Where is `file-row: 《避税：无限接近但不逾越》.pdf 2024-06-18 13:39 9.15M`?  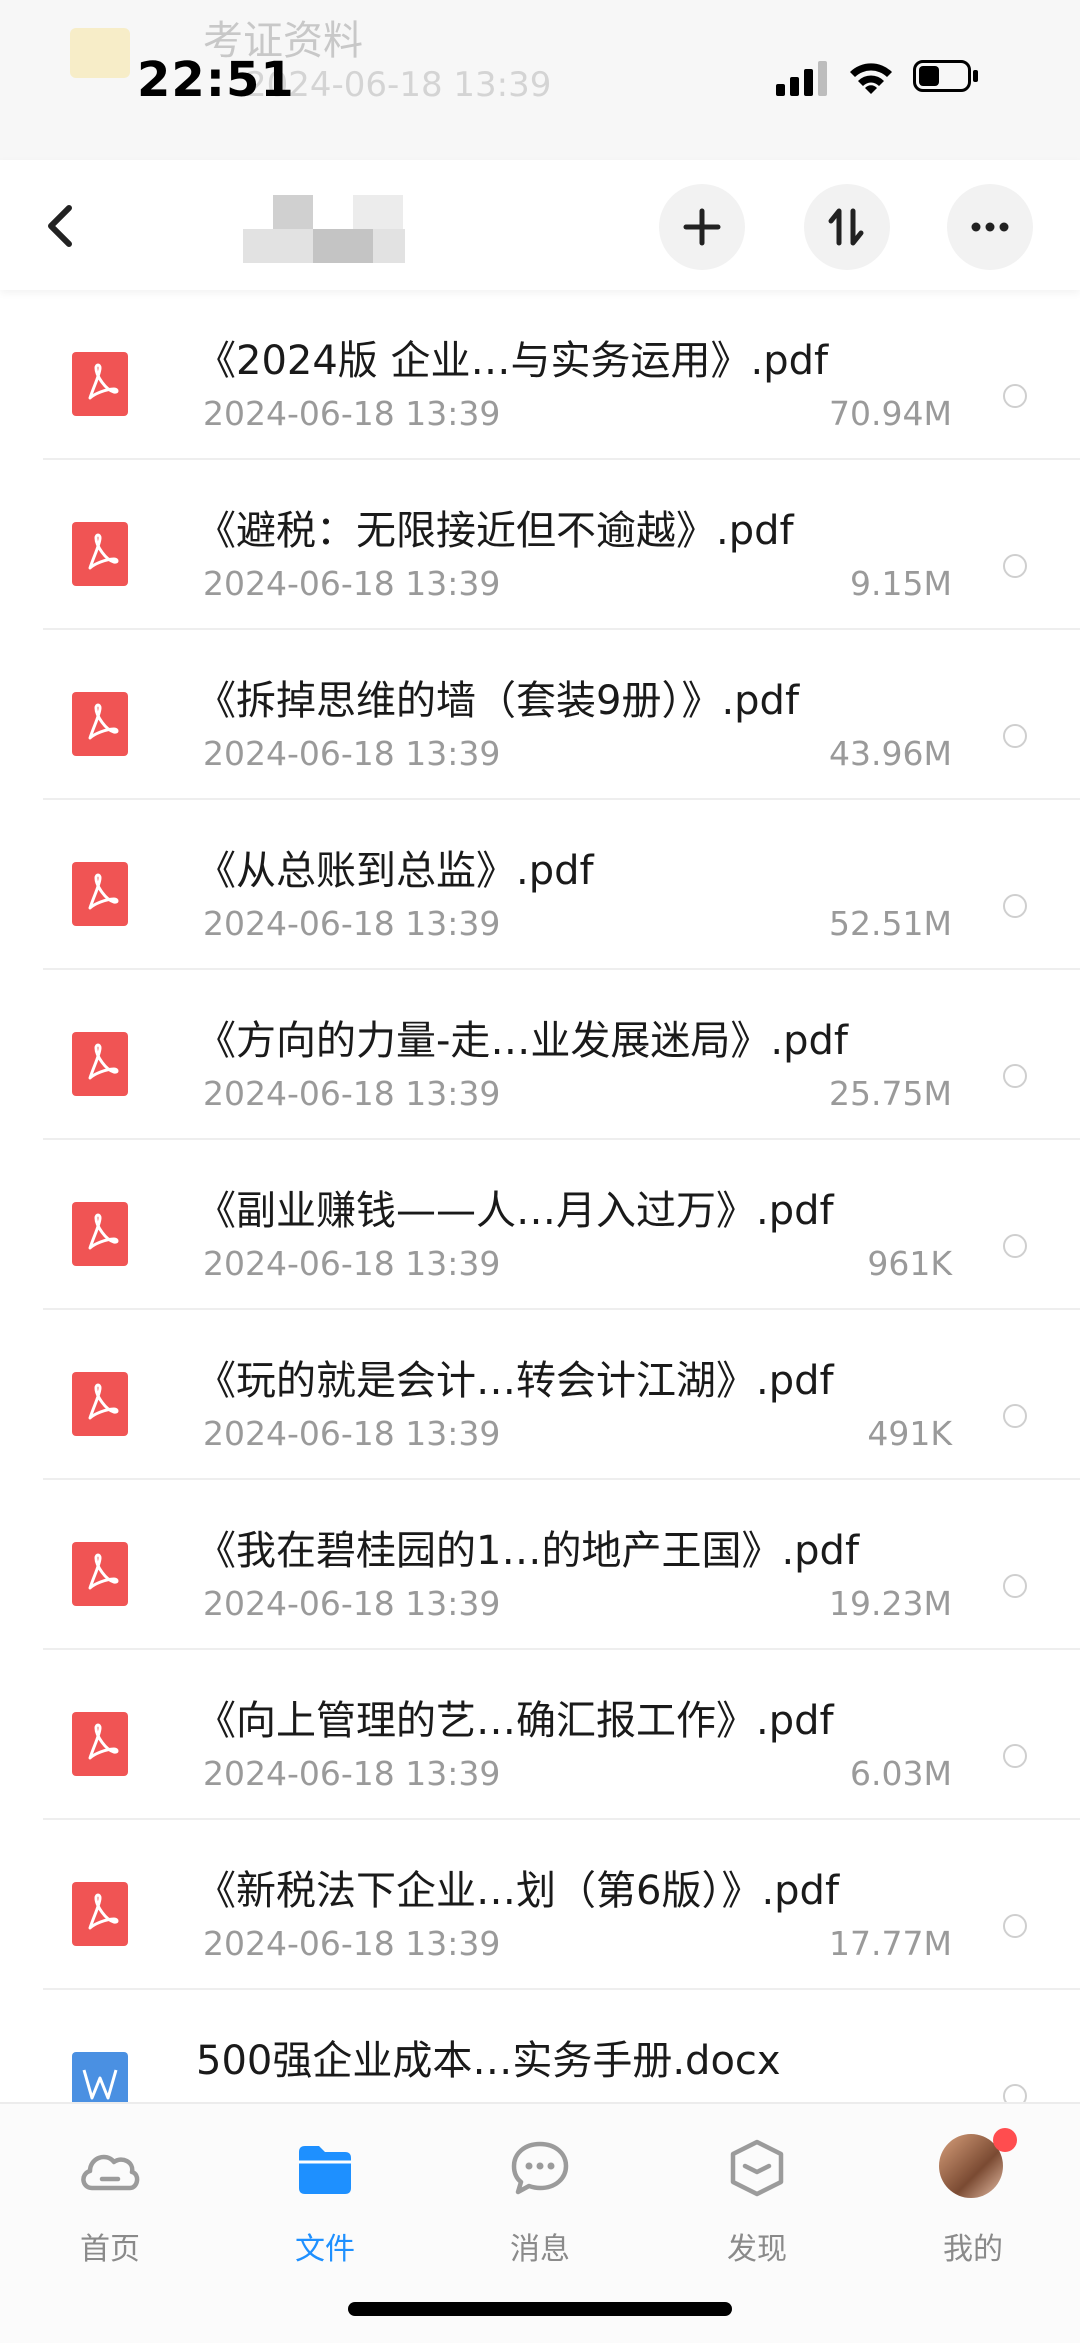
file-row: 《避税：无限接近但不逾越》.pdf 2024-06-18 13:39 9.15M is located at coordinates (540, 545).